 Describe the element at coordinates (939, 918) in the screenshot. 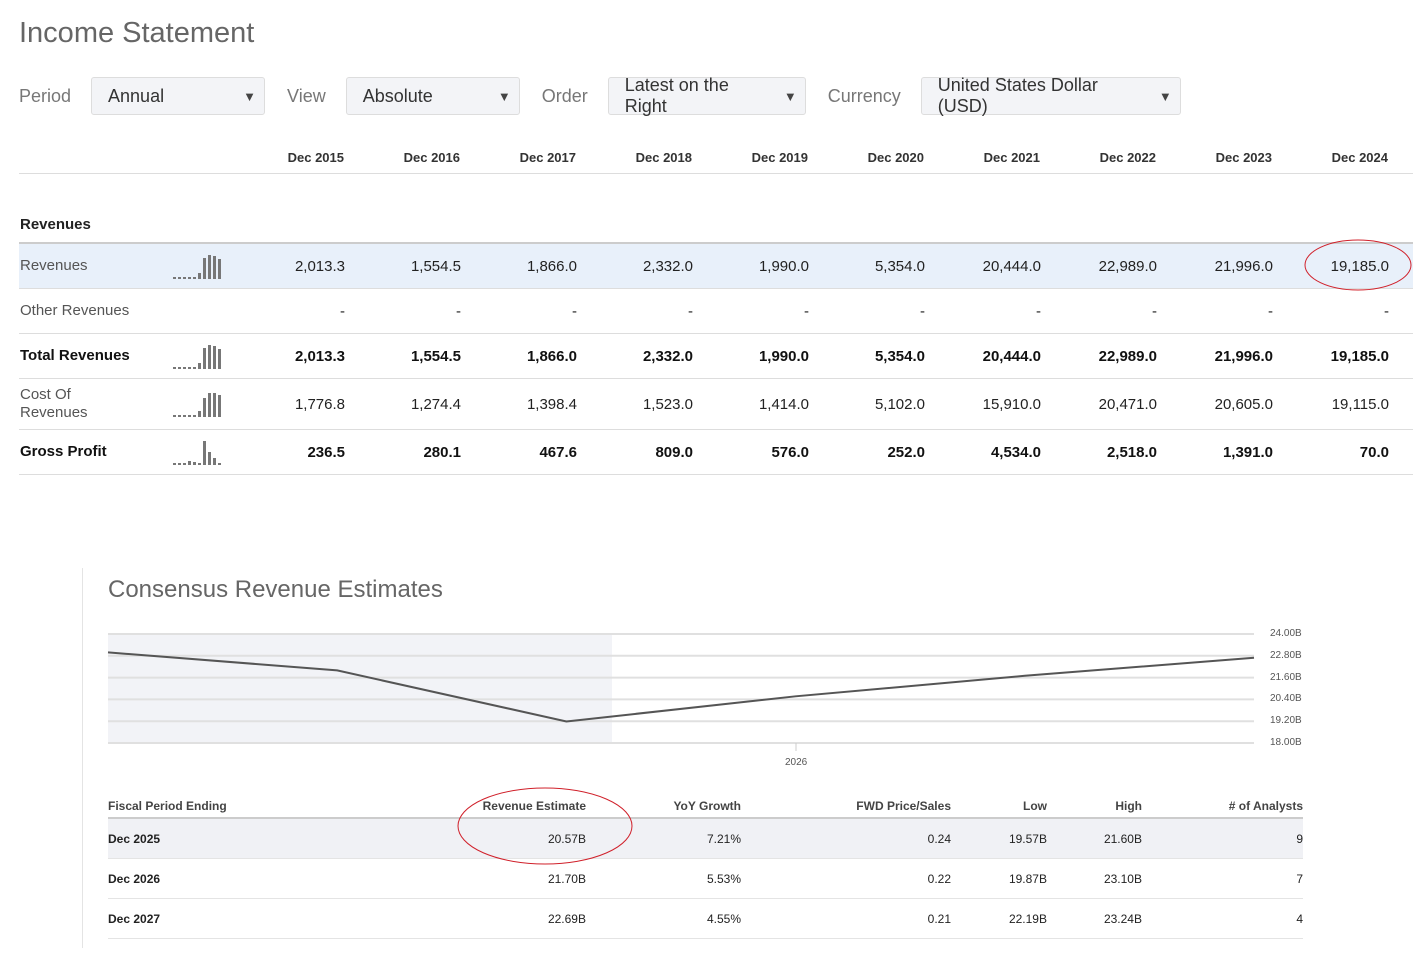

I see `estimates-cell: 0.21` at that location.